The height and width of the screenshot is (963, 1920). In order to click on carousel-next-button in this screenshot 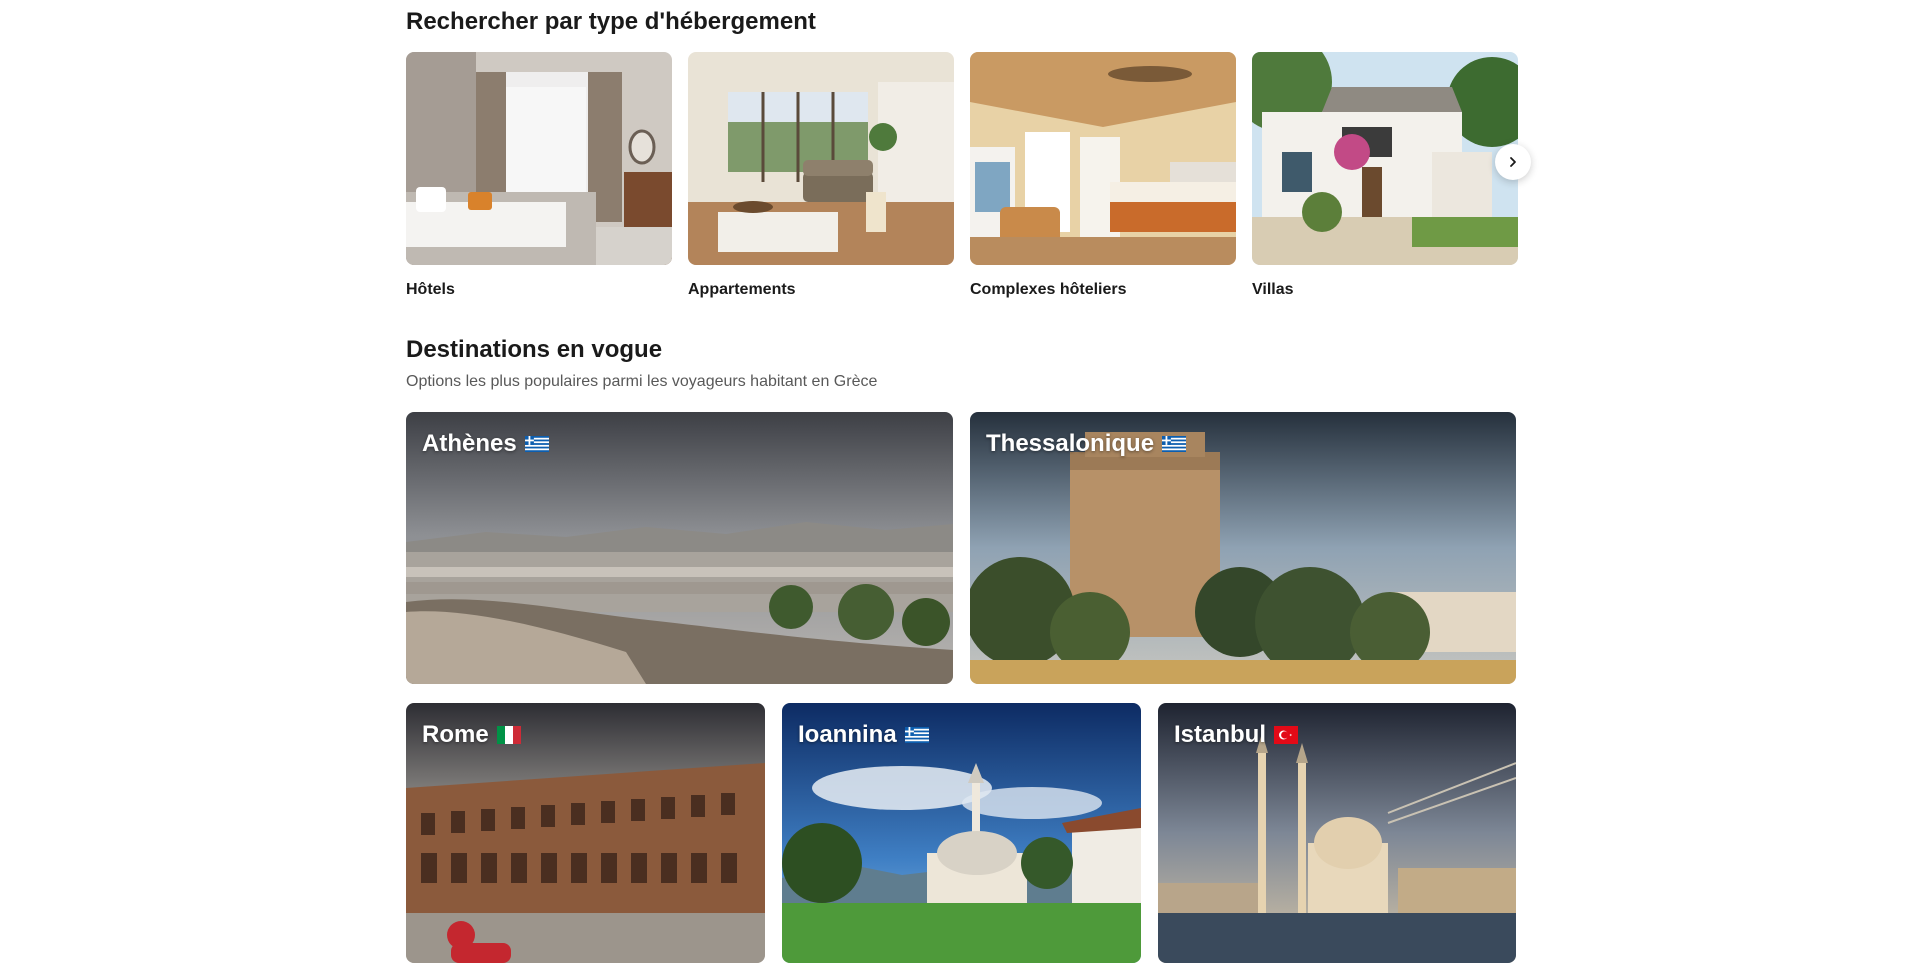, I will do `click(1513, 162)`.